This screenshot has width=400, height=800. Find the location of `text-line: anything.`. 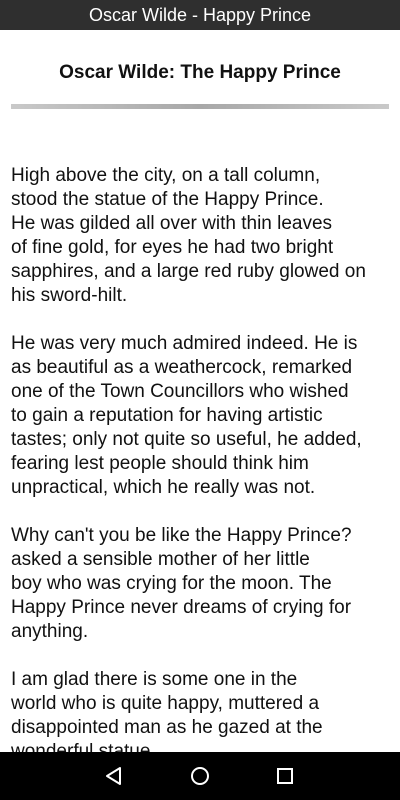

text-line: anything. is located at coordinates (50, 631).